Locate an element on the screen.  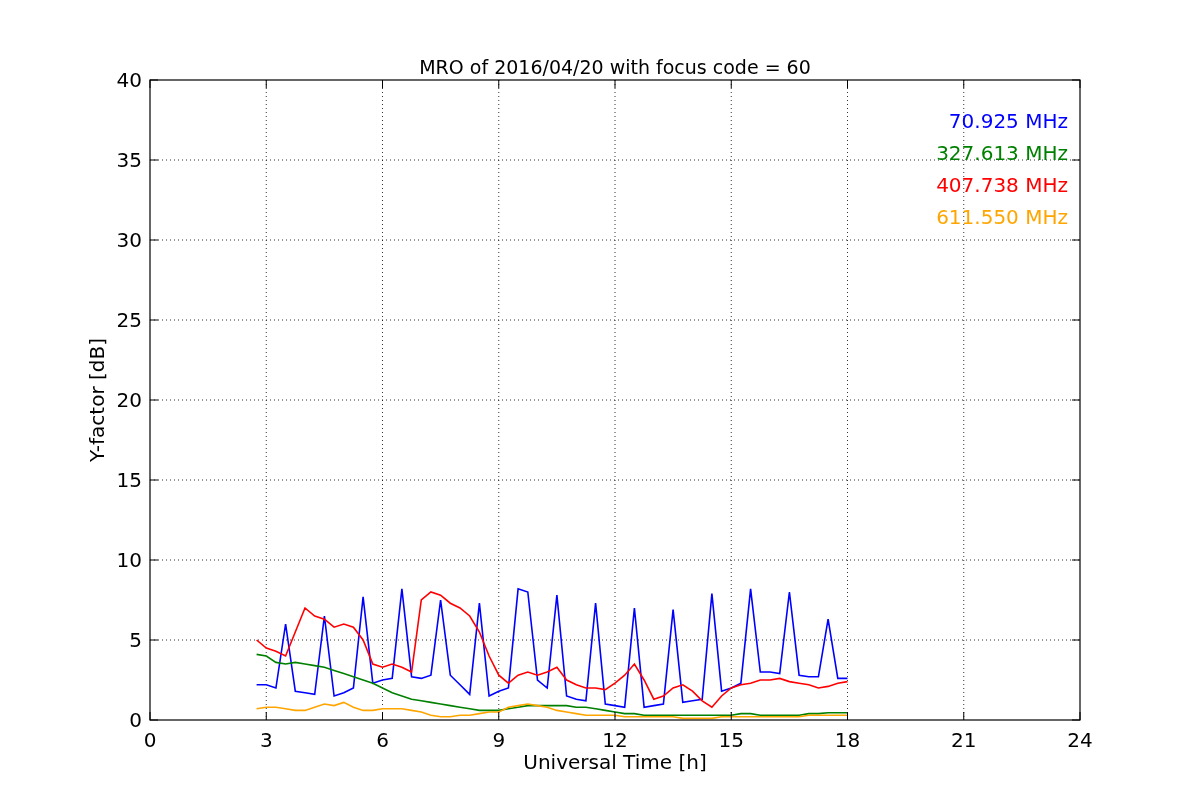
x-tick-label: 6 is located at coordinates (382, 740).